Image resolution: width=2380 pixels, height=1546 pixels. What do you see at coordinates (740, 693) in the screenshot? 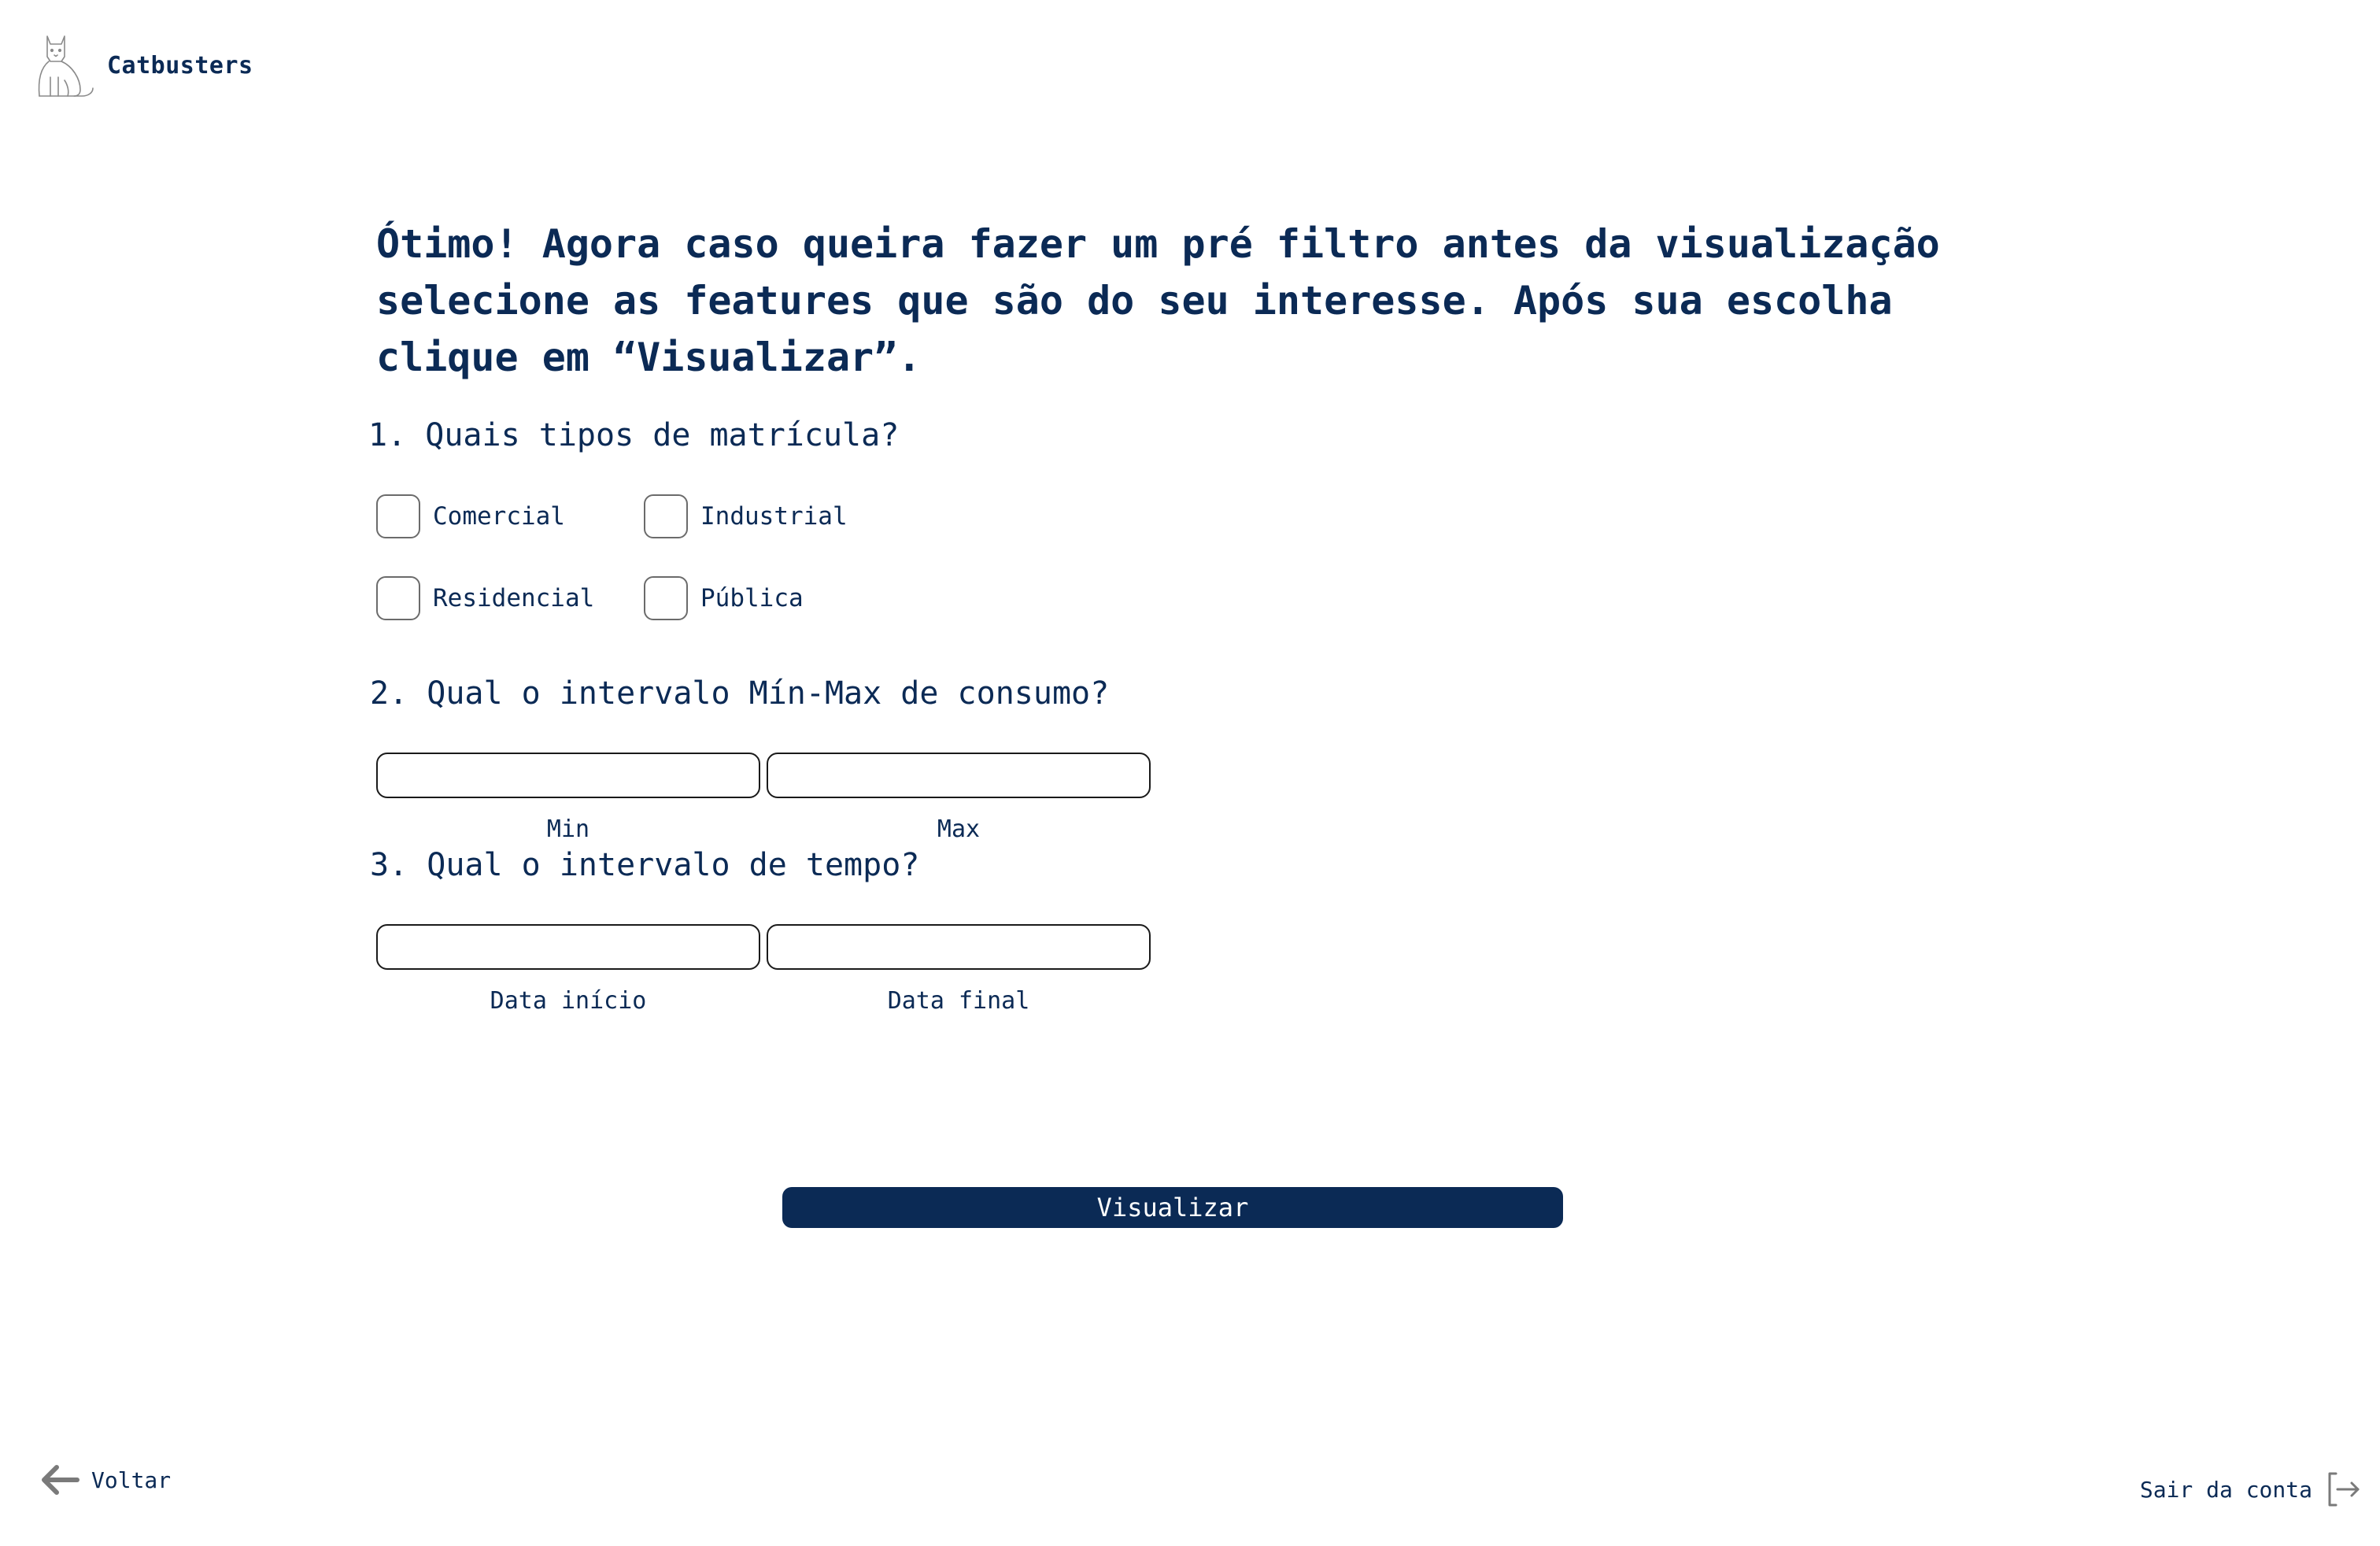
I see `question-2-label: 2. Qual o intervalo Mín-Max de consumo?` at bounding box center [740, 693].